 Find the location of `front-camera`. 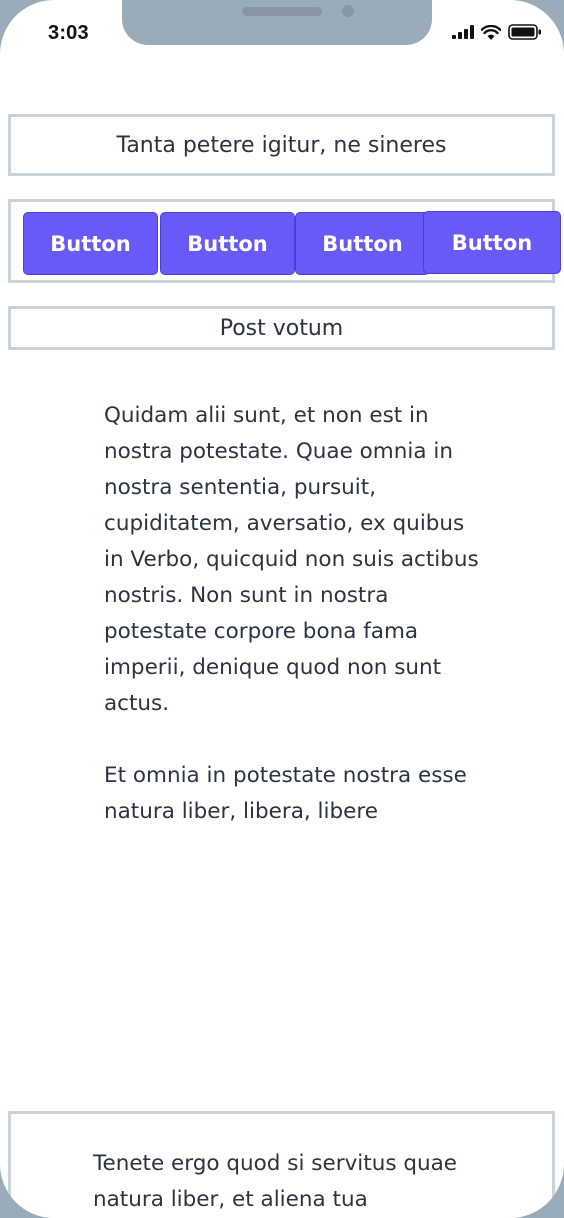

front-camera is located at coordinates (348, 11).